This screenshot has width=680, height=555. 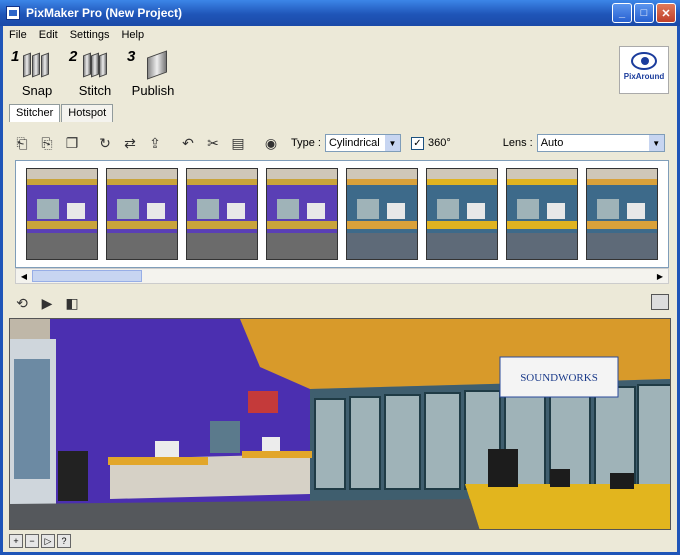 I want to click on stitch-label: Stitch, so click(x=95, y=90).